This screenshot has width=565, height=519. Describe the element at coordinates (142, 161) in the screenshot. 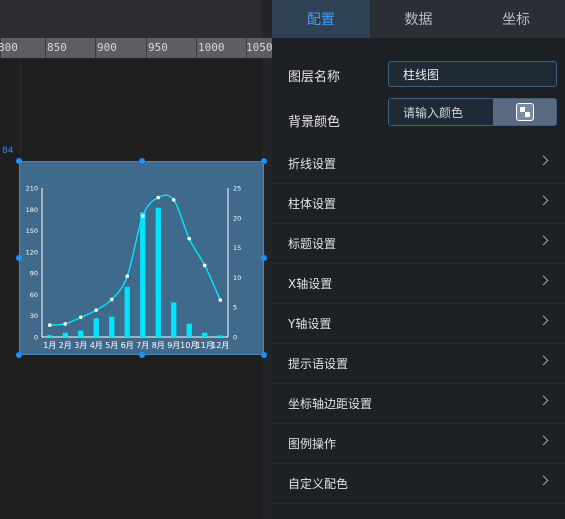

I see `resize-handle-tm` at that location.